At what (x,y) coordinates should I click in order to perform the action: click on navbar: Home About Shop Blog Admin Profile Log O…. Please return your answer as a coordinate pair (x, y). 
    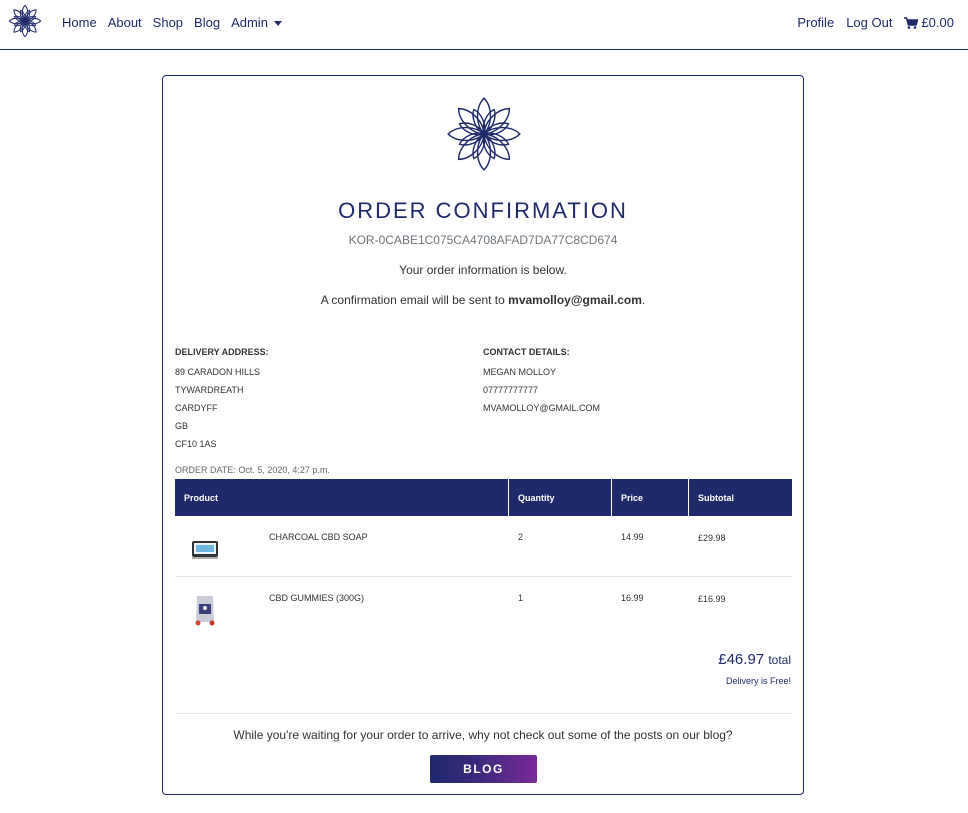
    Looking at the image, I should click on (484, 25).